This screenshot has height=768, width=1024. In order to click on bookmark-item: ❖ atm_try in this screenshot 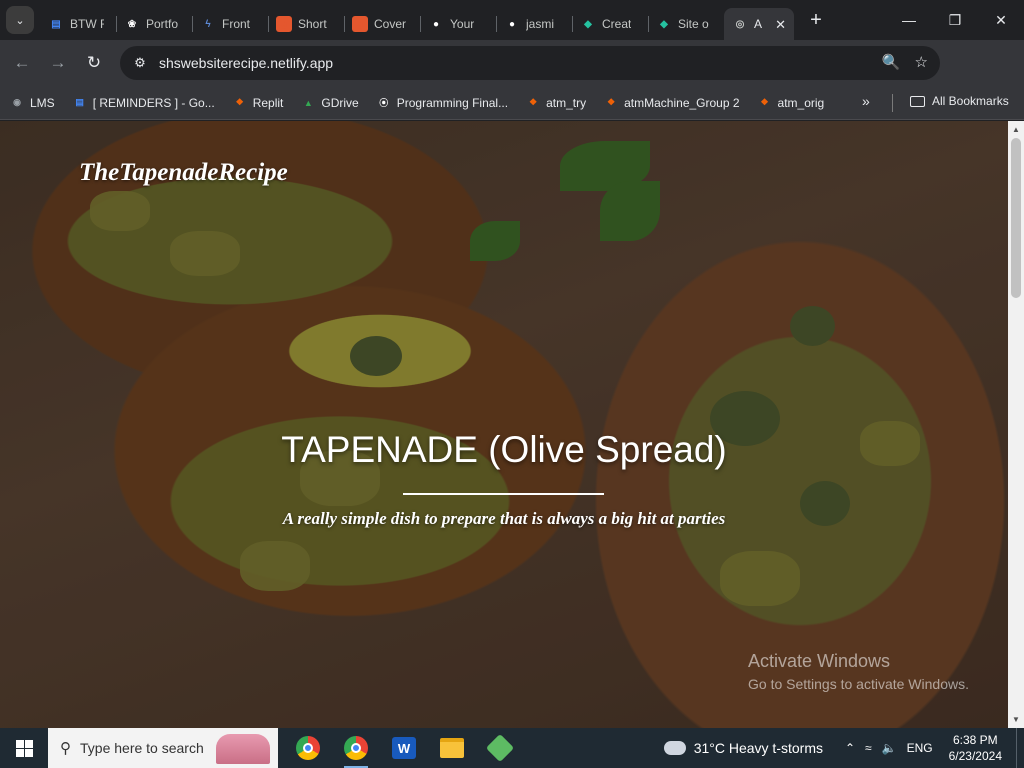, I will do `click(556, 103)`.